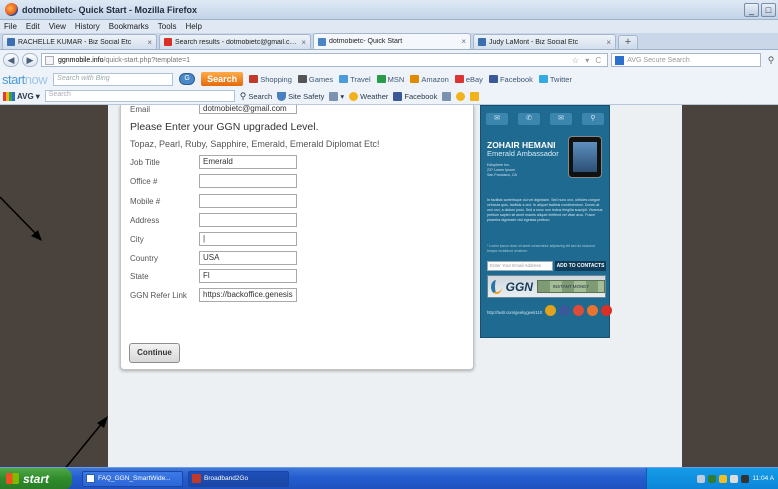 This screenshot has height=489, width=778. I want to click on menu-bookmarks: Bookmarks, so click(129, 26).